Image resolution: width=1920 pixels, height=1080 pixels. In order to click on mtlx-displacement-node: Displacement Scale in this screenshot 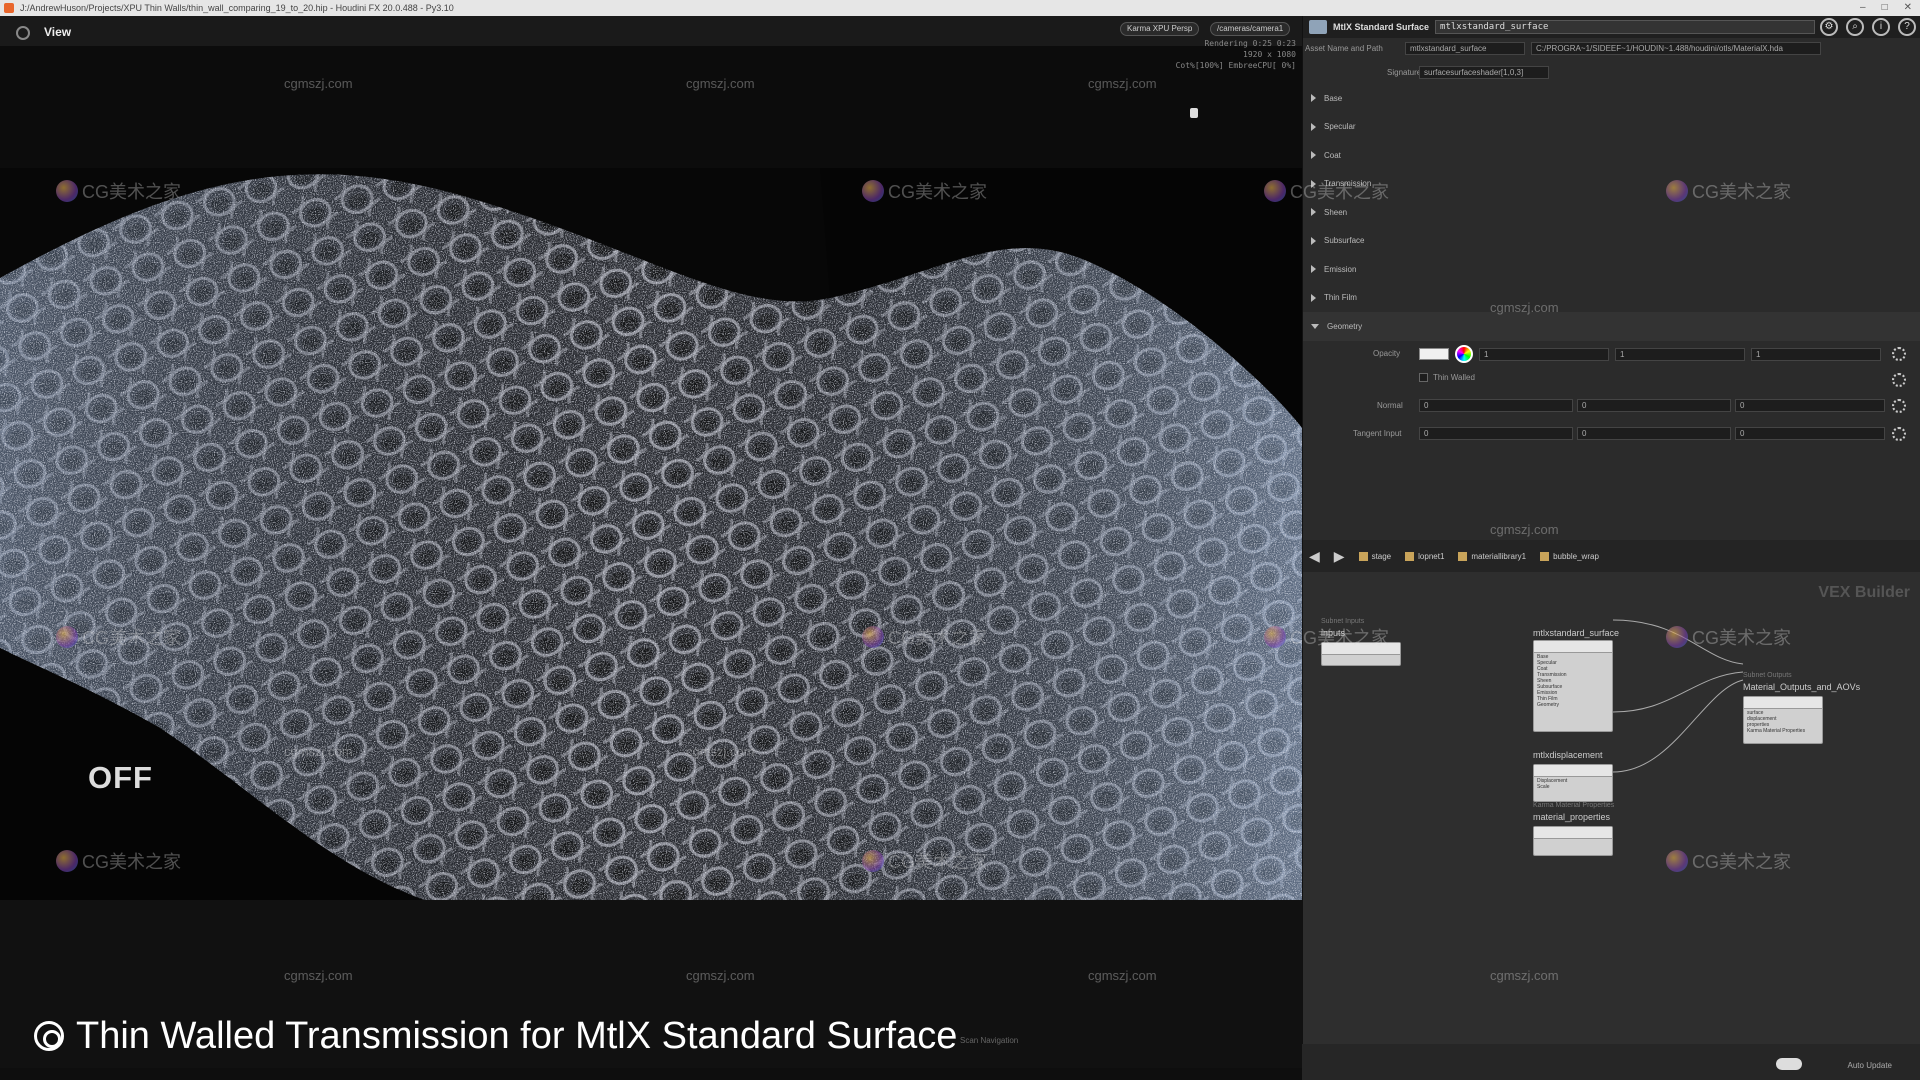, I will do `click(1573, 783)`.